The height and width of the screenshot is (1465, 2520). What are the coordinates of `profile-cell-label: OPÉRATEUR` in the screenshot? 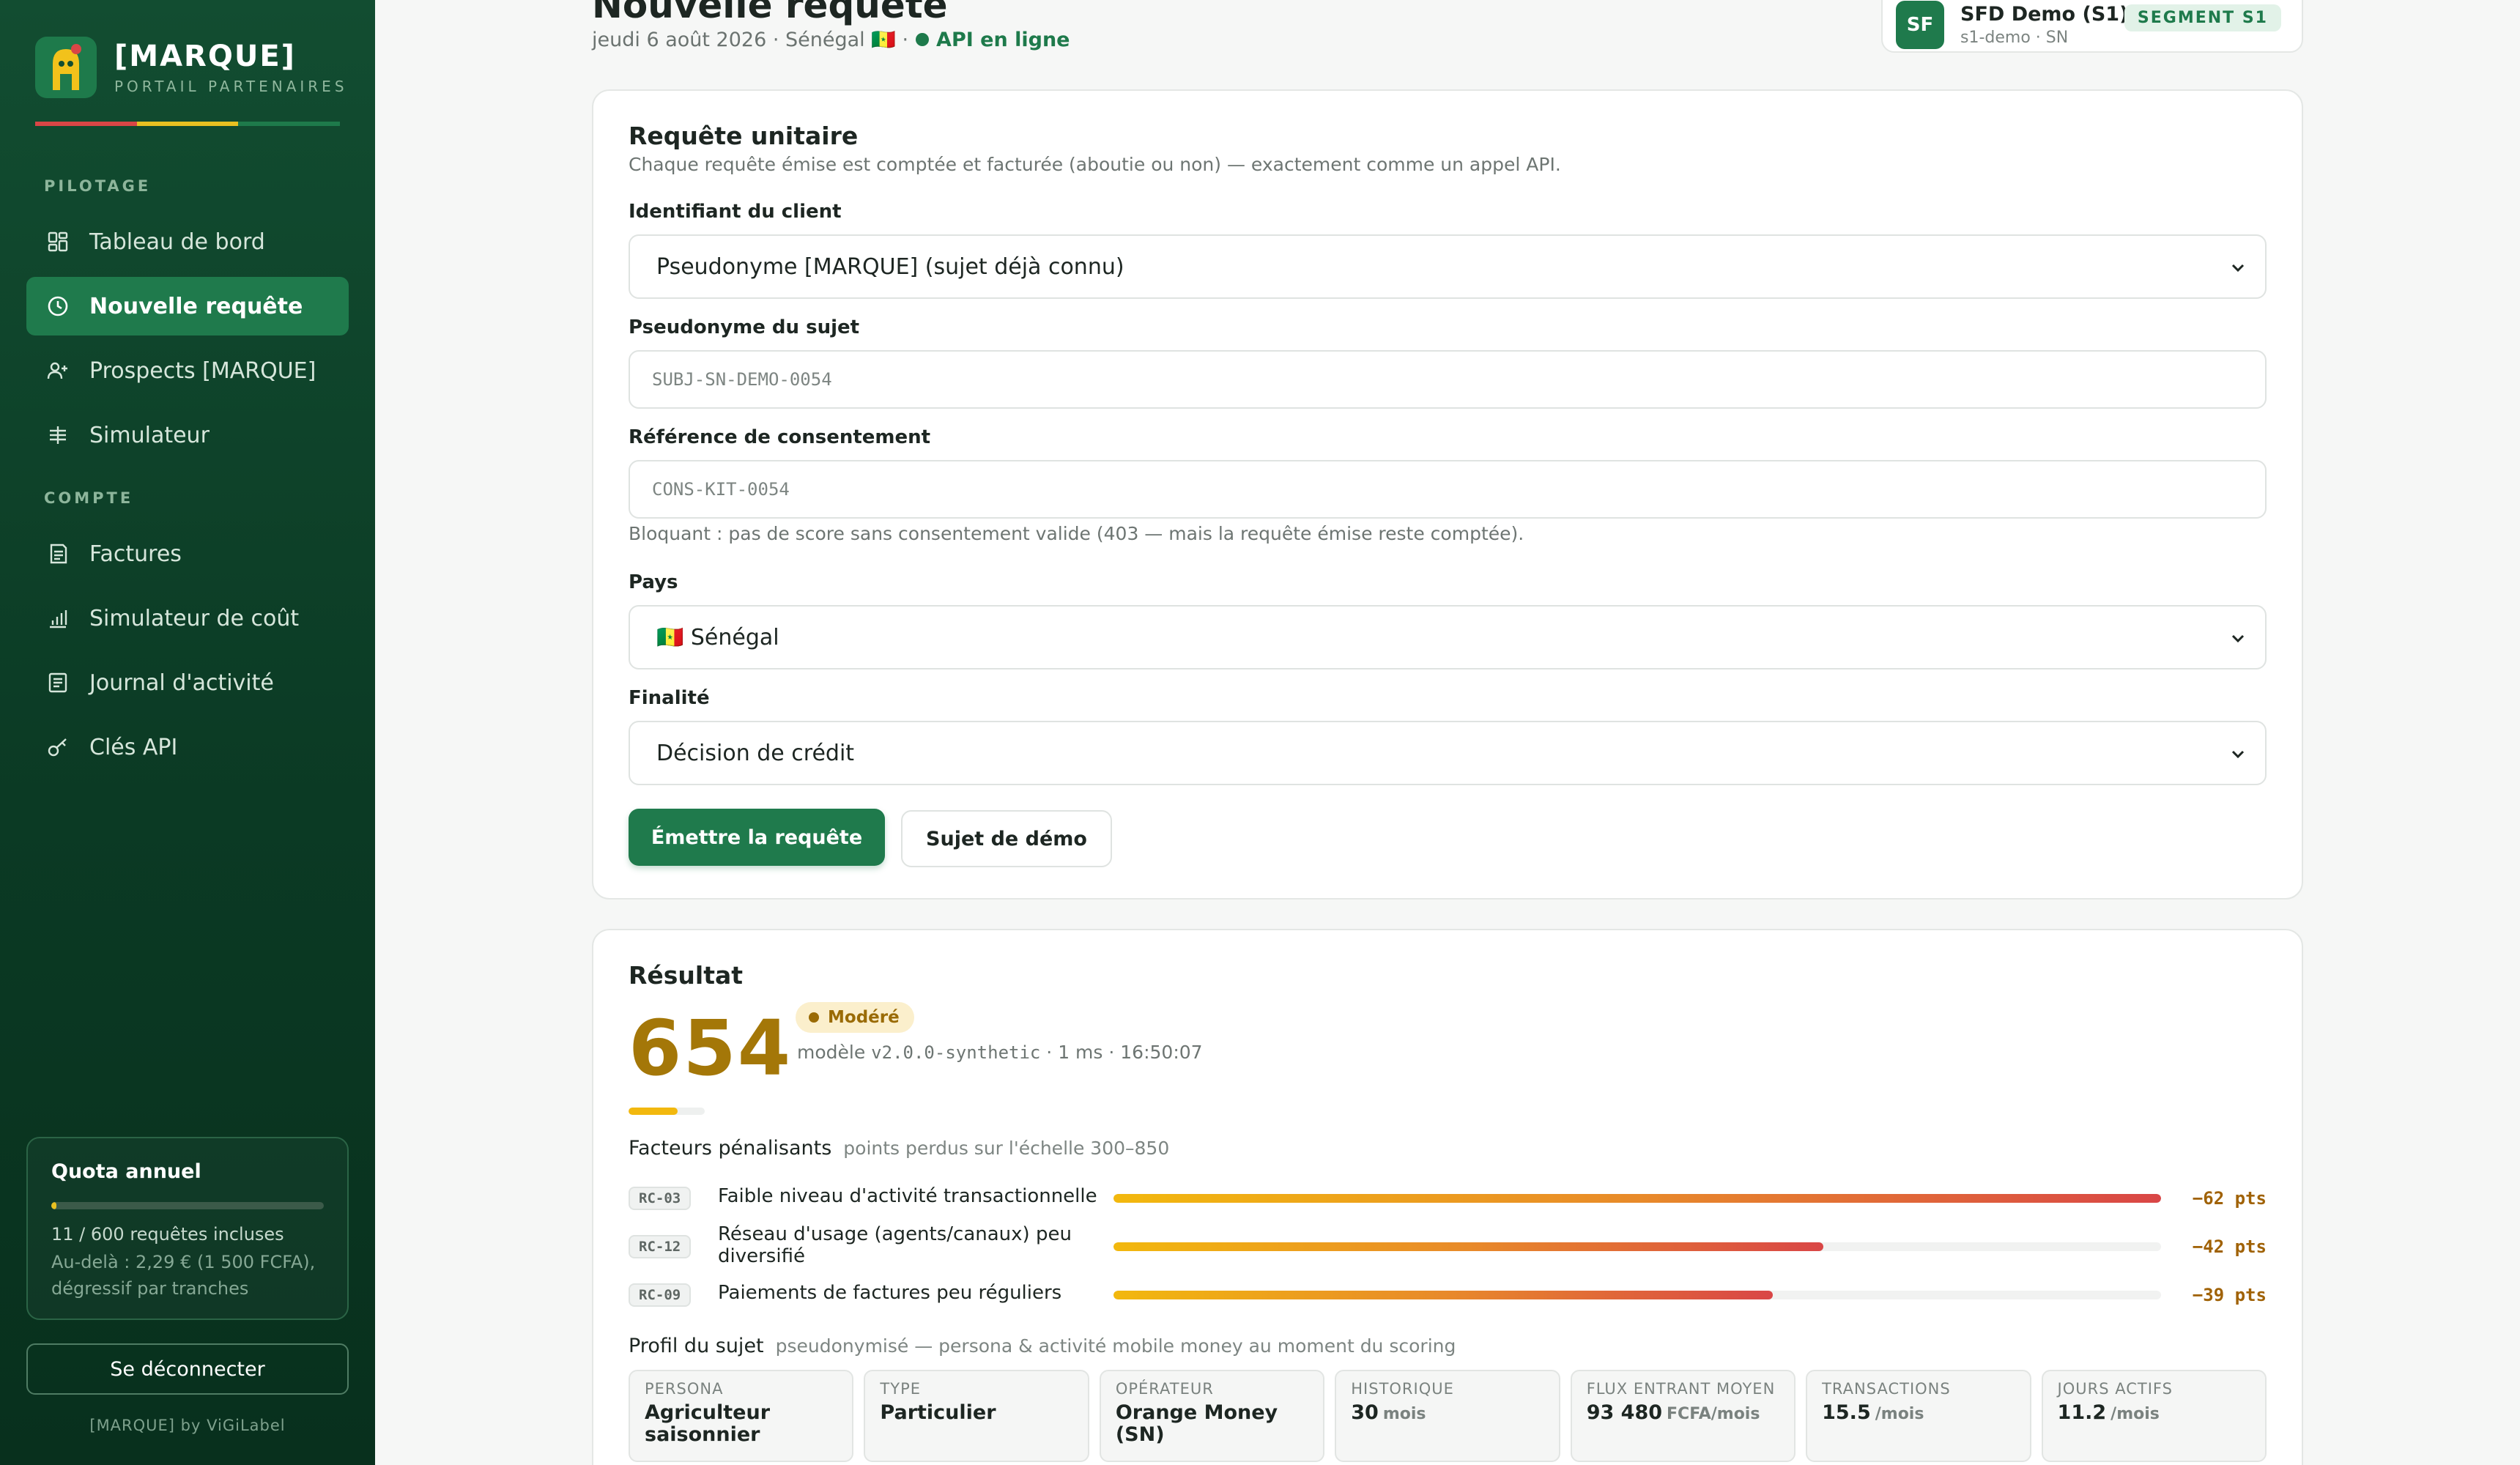 It's located at (1164, 1389).